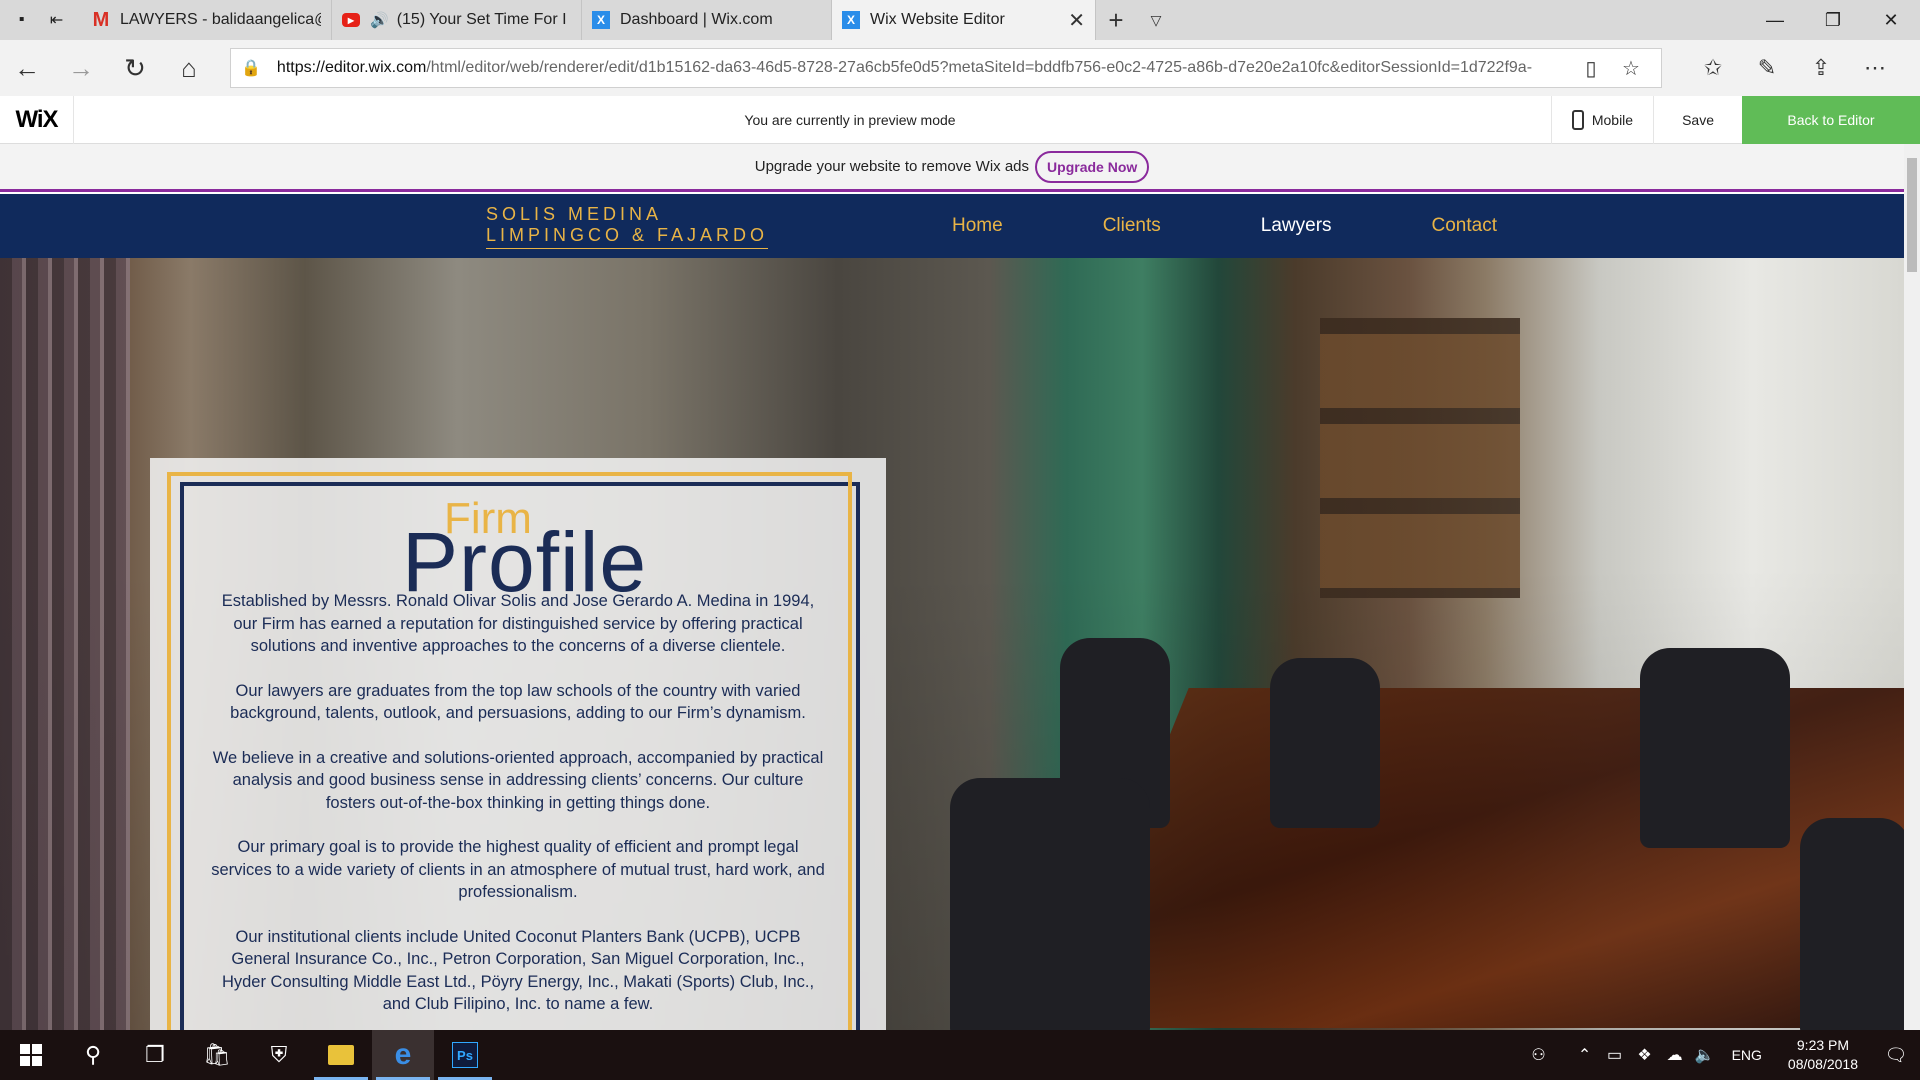 Image resolution: width=1920 pixels, height=1080 pixels. Describe the element at coordinates (1076, 20) in the screenshot. I see `close-tab-icon: ✕` at that location.